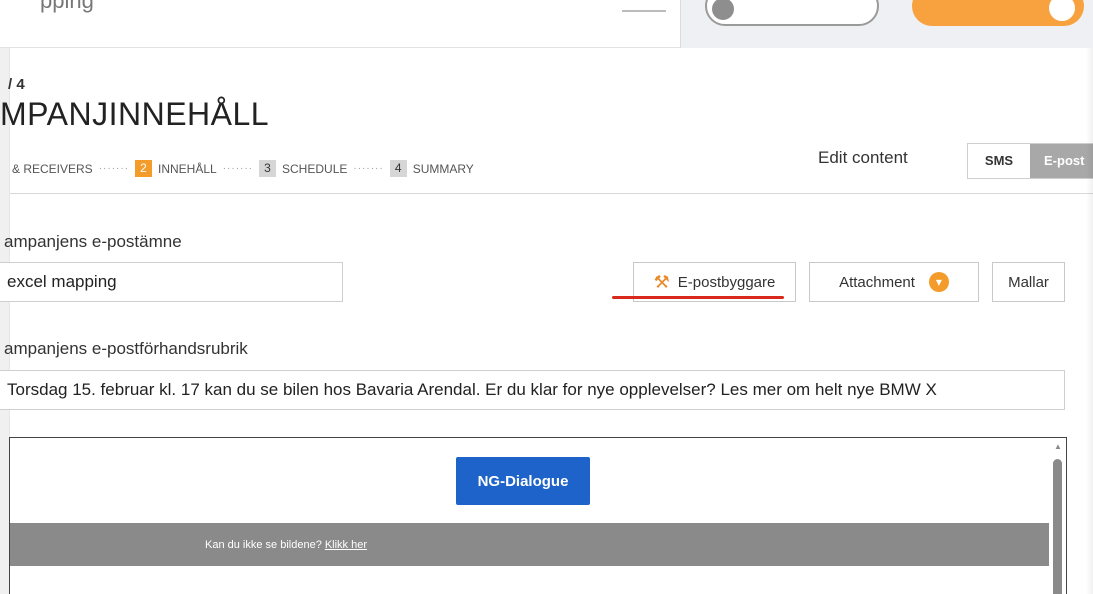 Image resolution: width=1093 pixels, height=594 pixels. Describe the element at coordinates (999, 161) in the screenshot. I see `sms-tab: SMS` at that location.